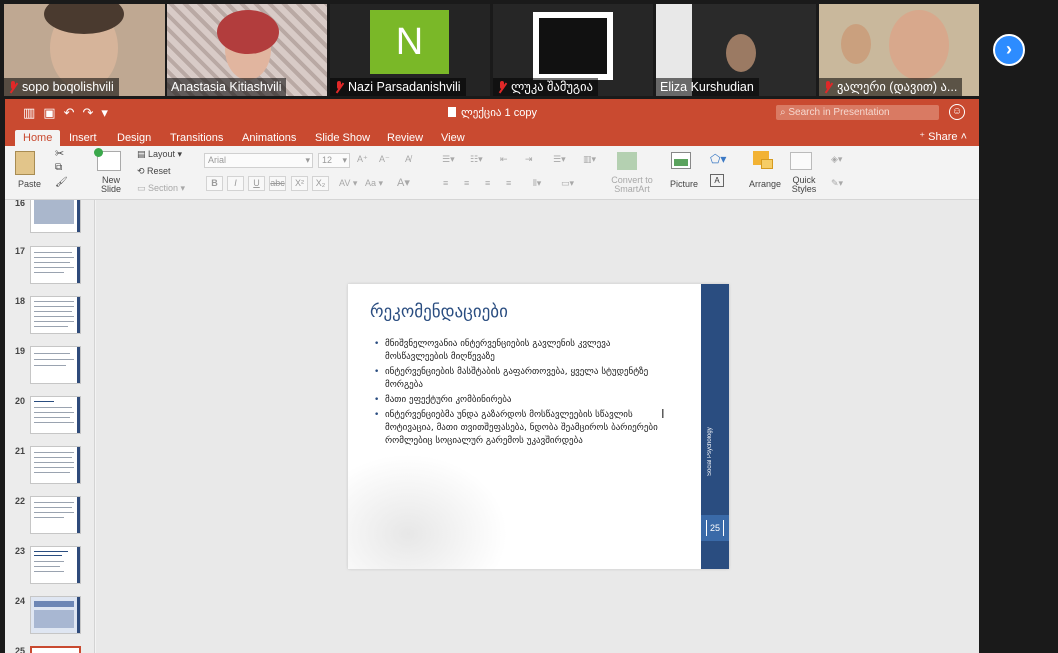 The height and width of the screenshot is (653, 1058). I want to click on quick-styles-button: Quick Styles, so click(804, 185).